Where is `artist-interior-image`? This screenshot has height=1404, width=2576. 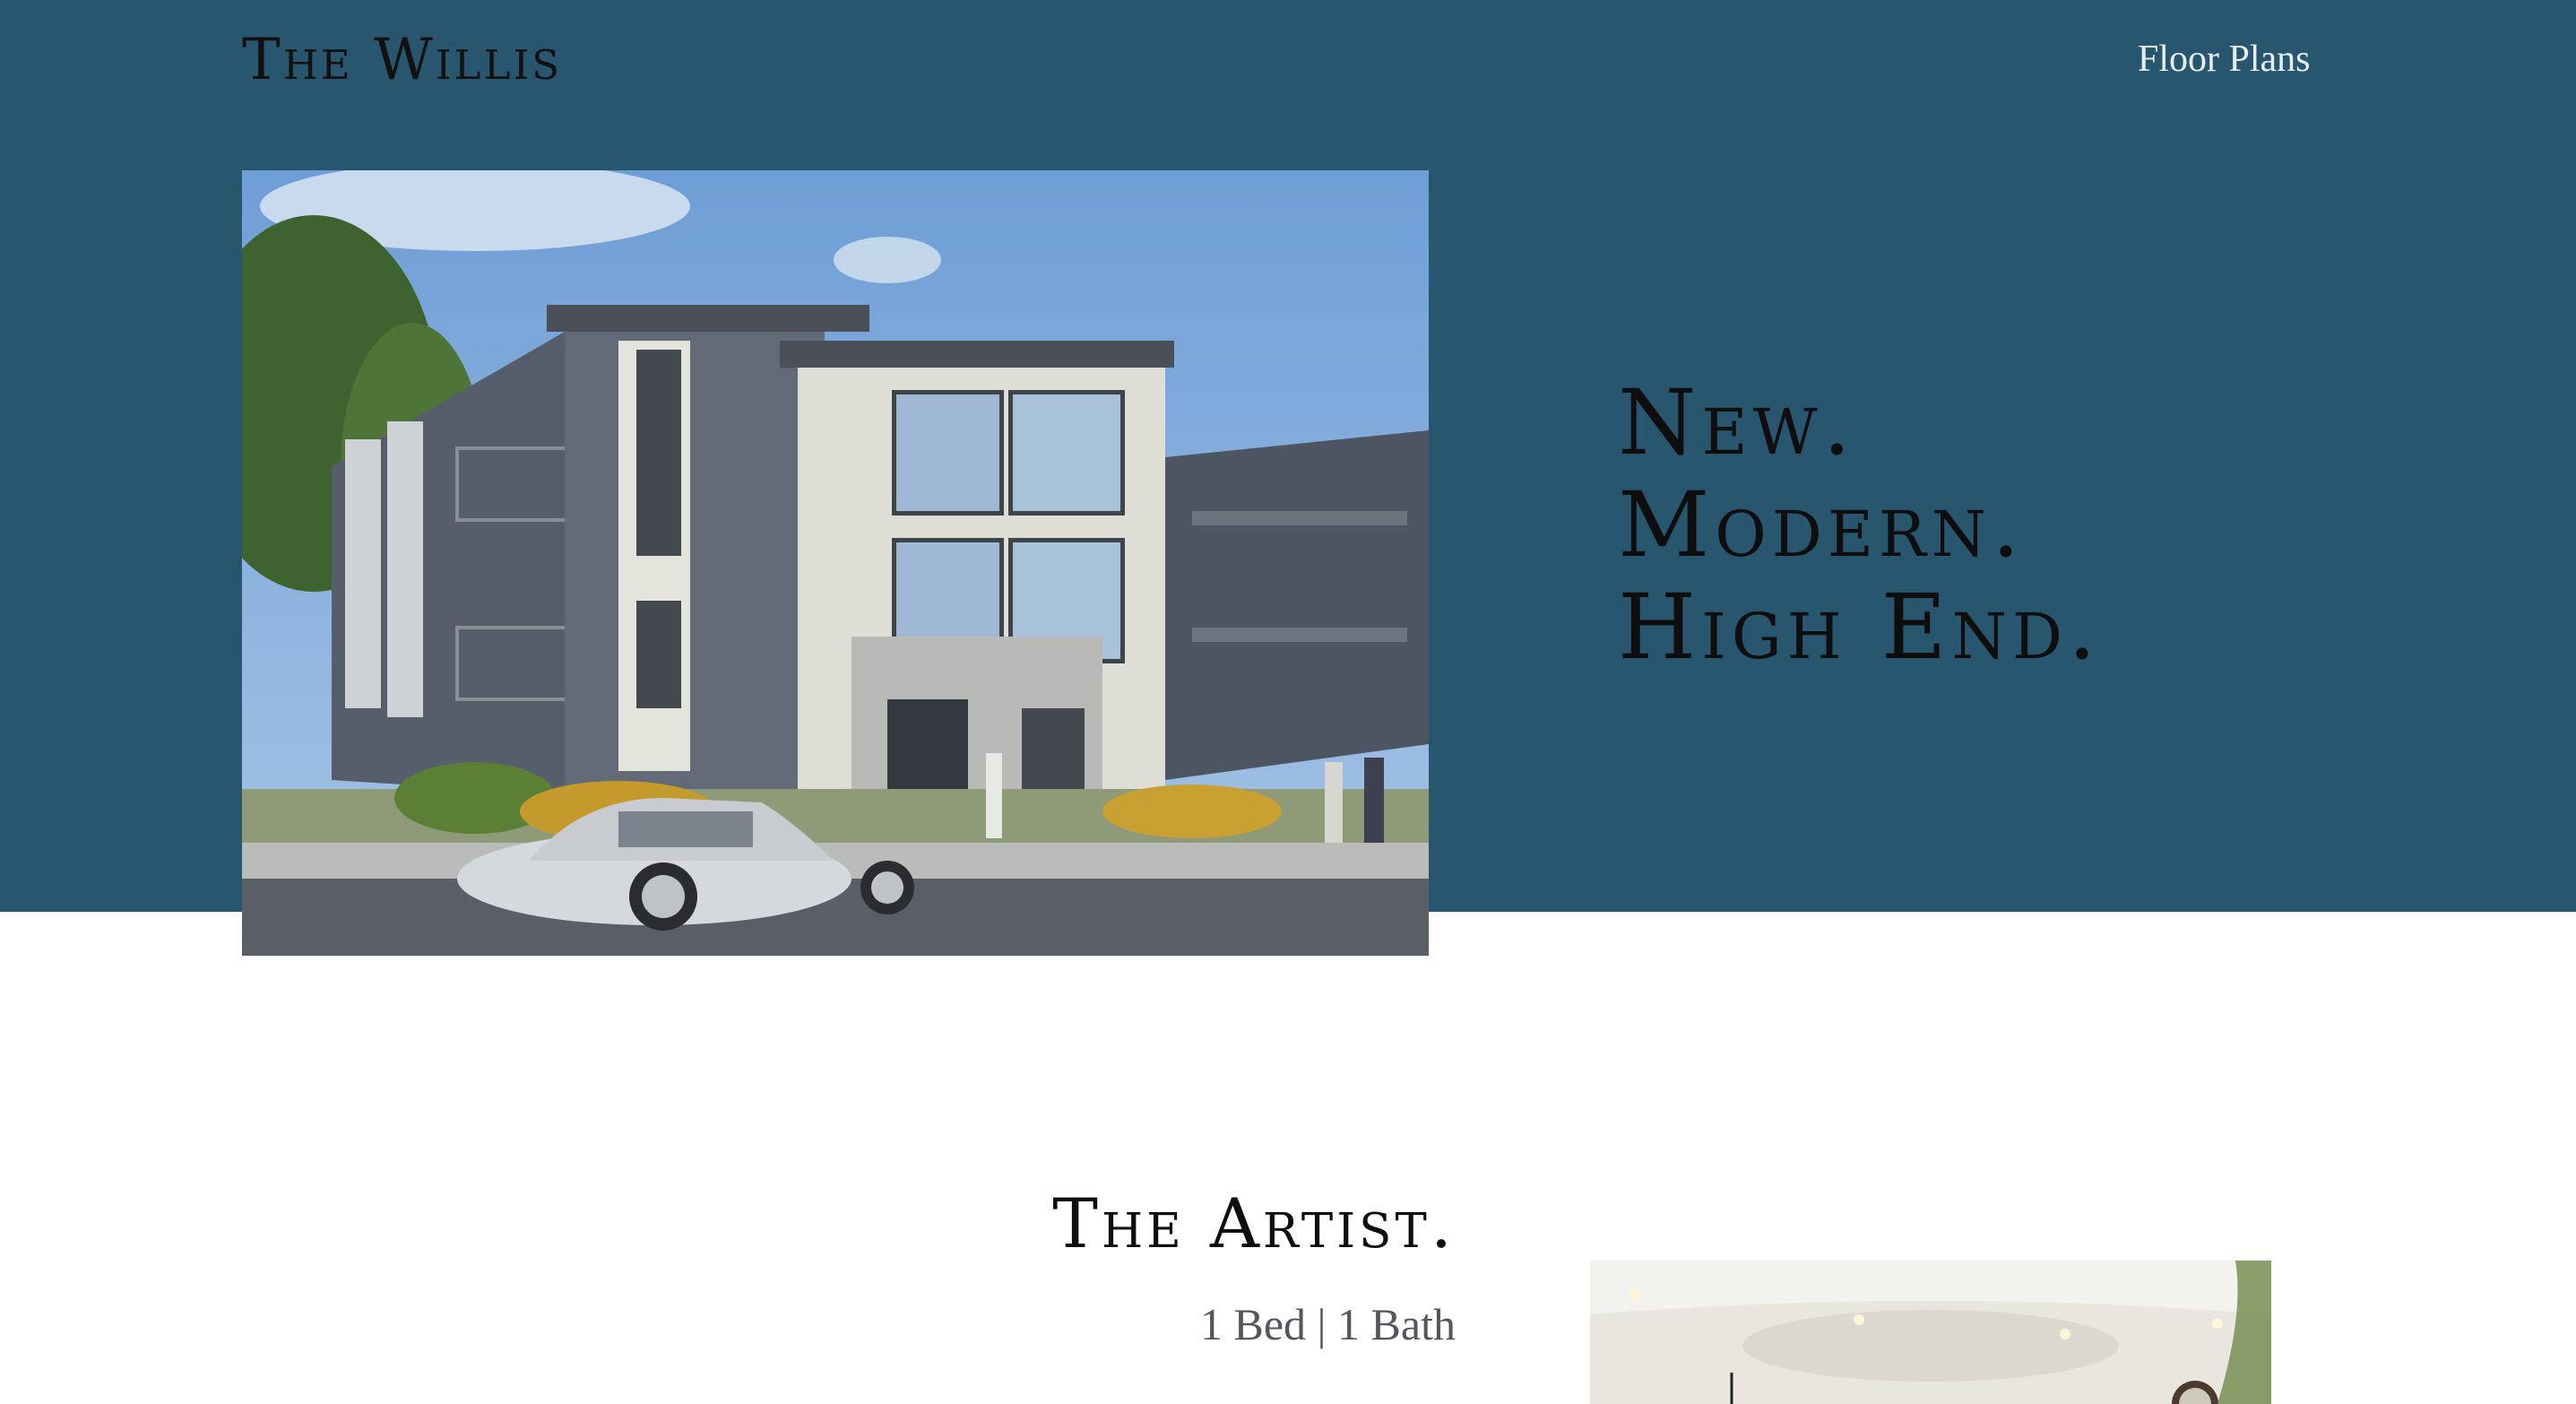 artist-interior-image is located at coordinates (1930, 1332).